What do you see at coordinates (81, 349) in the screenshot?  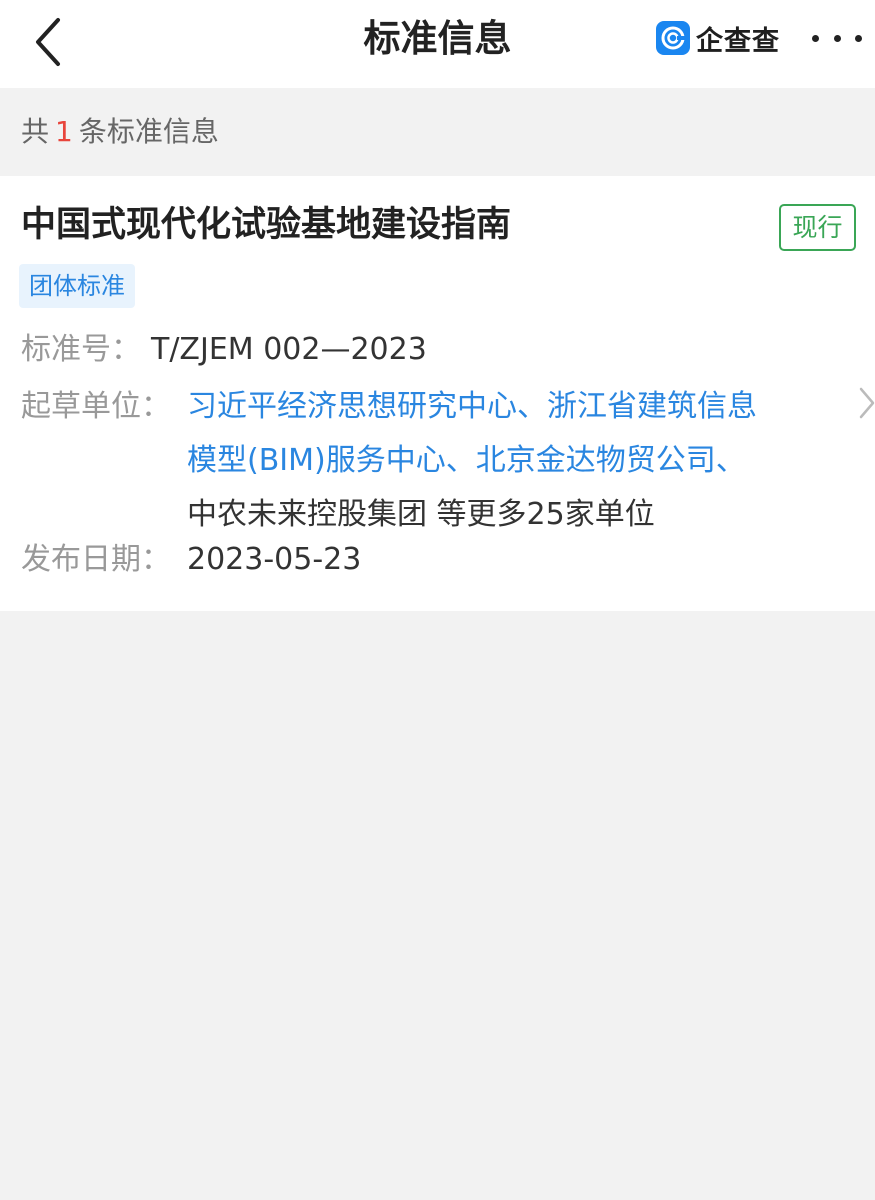 I see `standard-number-label: 标准号：` at bounding box center [81, 349].